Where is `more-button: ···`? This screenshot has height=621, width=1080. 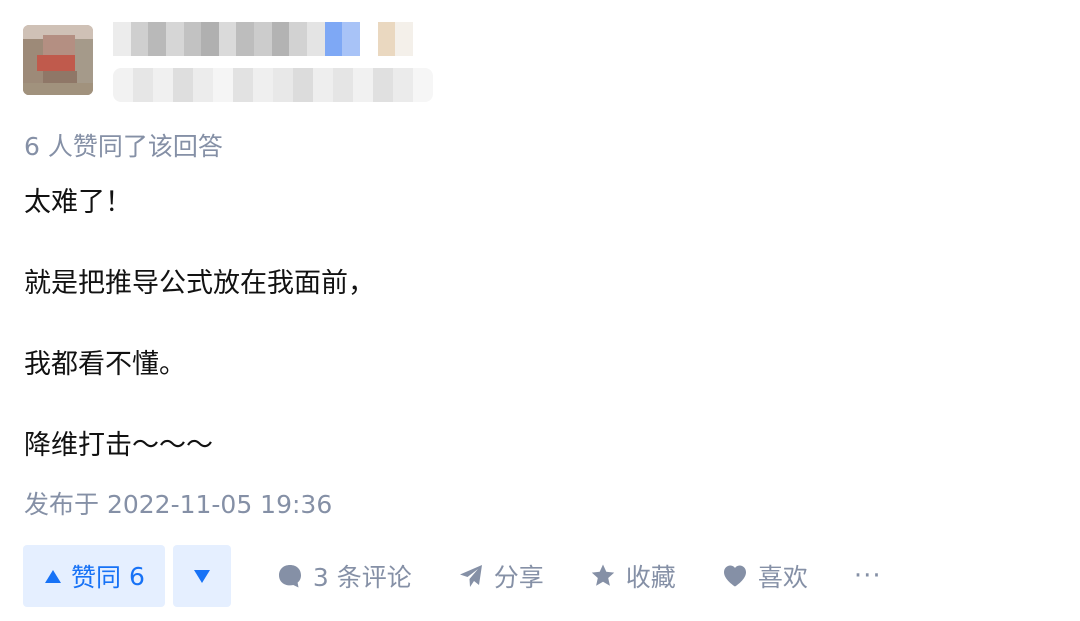 more-button: ··· is located at coordinates (868, 576).